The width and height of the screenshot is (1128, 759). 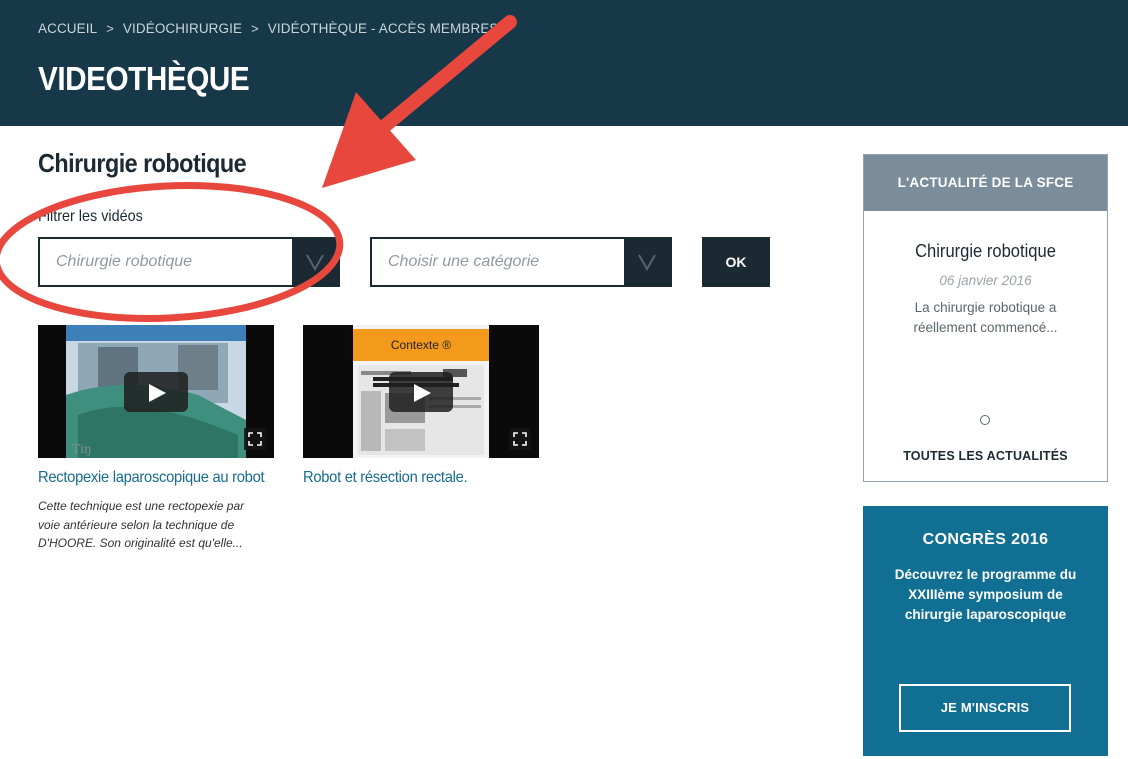 What do you see at coordinates (464, 261) in the screenshot?
I see `category-select-value: Choisir une catégorie` at bounding box center [464, 261].